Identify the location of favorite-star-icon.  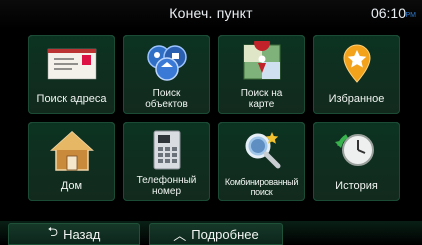
(356, 63).